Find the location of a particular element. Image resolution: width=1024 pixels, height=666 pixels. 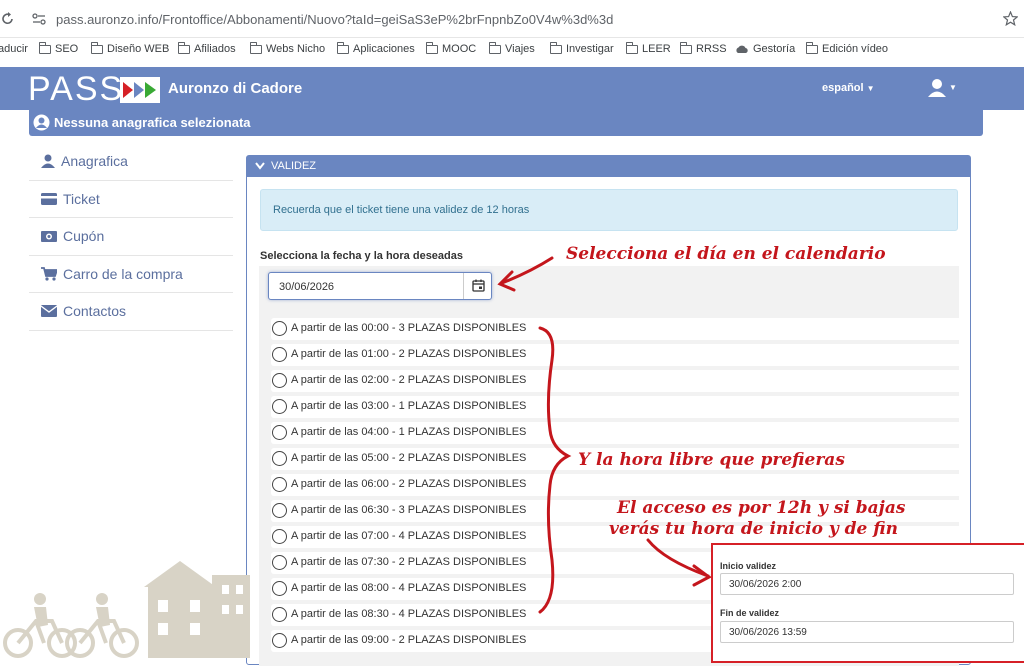

annotation-access-line2: verás tu hora de inicio y de fin is located at coordinates (753, 529).